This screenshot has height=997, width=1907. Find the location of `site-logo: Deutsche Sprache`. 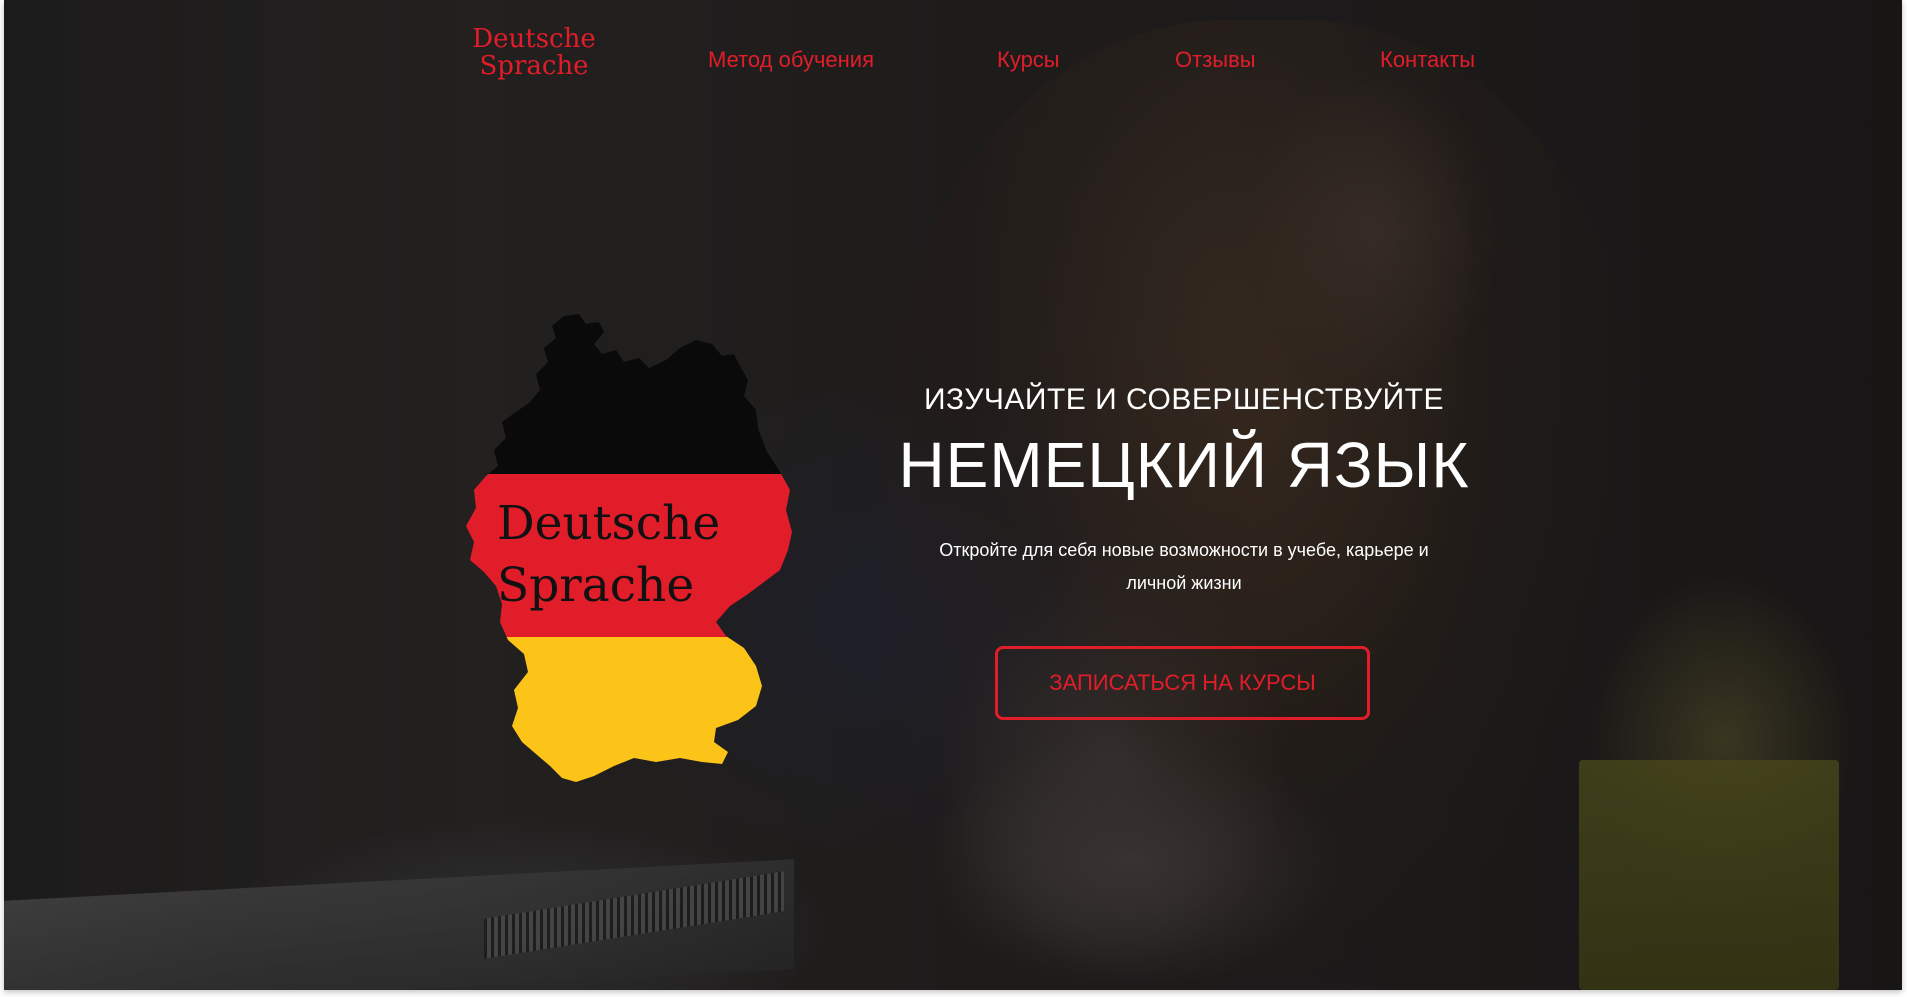

site-logo: Deutsche Sprache is located at coordinates (534, 53).